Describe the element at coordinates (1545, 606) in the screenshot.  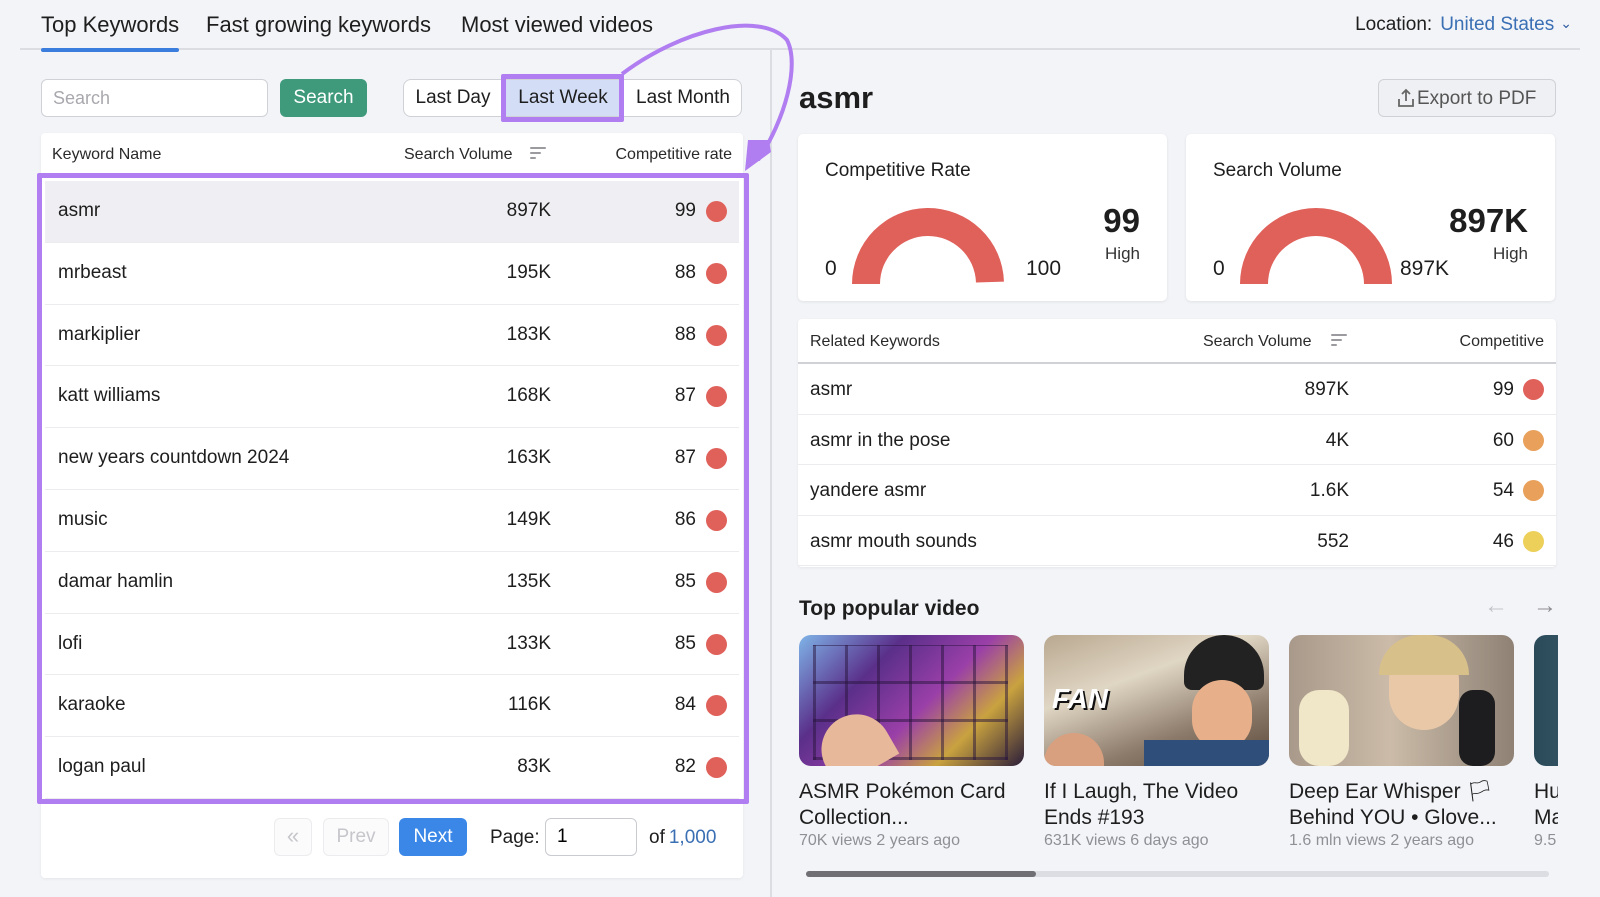
I see `arrow-right-icon: →` at that location.